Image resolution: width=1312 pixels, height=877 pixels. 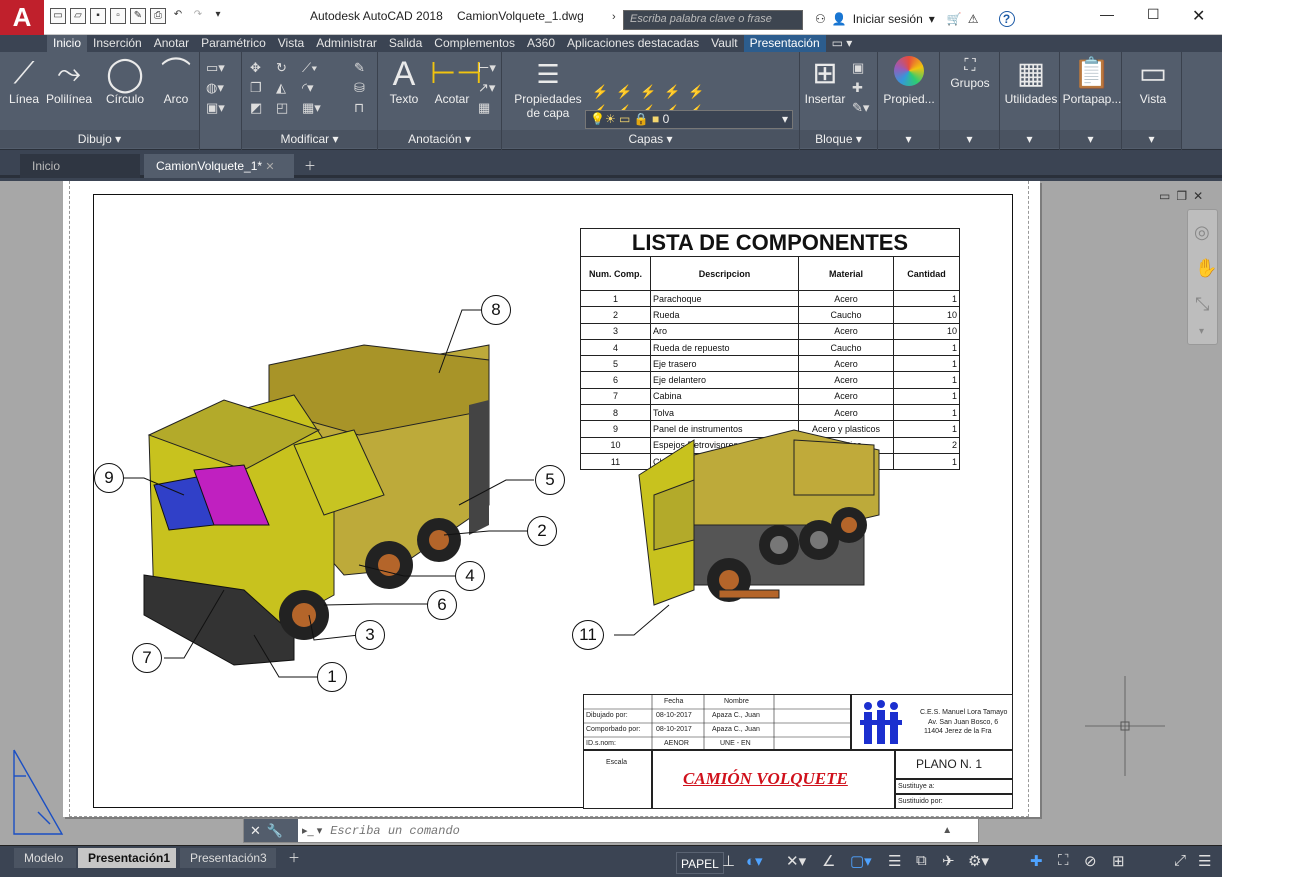 I want to click on create-block-icon: ▣, so click(x=860, y=68).